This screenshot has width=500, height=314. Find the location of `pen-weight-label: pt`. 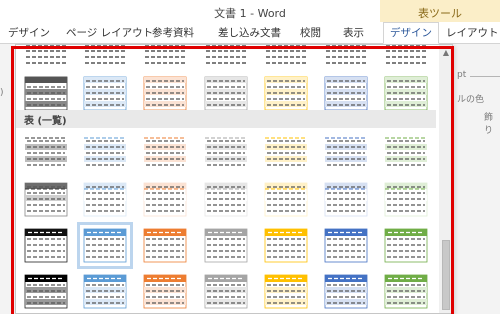

pen-weight-label: pt is located at coordinates (462, 75).